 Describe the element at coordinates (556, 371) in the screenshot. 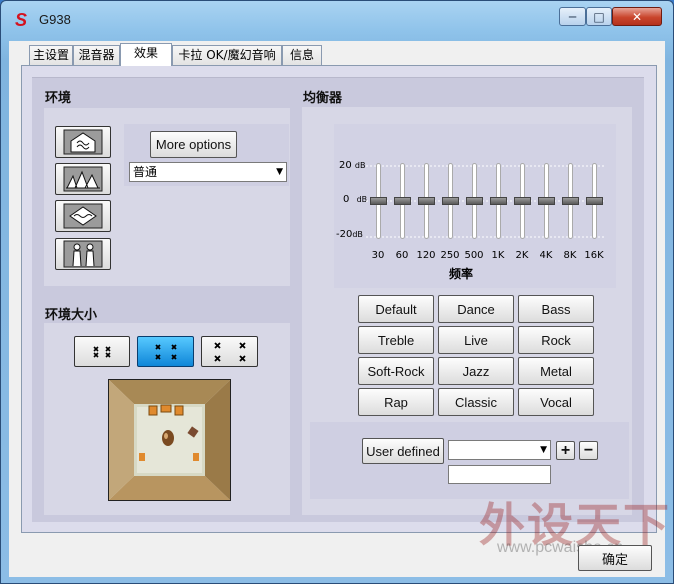

I see `eq-preset-button: Metal` at that location.